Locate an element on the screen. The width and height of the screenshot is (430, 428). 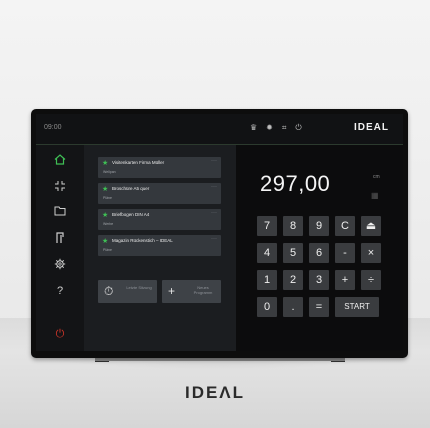
eject-icon: ⏏ is located at coordinates (371, 226).